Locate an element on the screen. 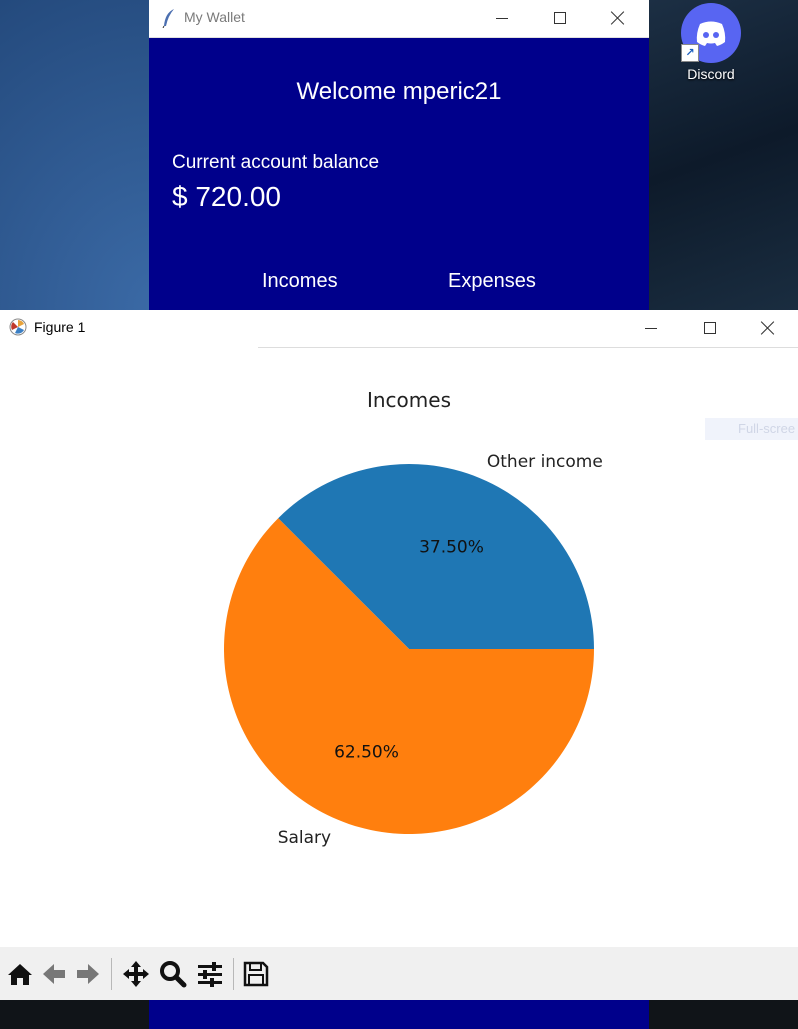 This screenshot has width=798, height=1029. matplotlib-icon is located at coordinates (18, 327).